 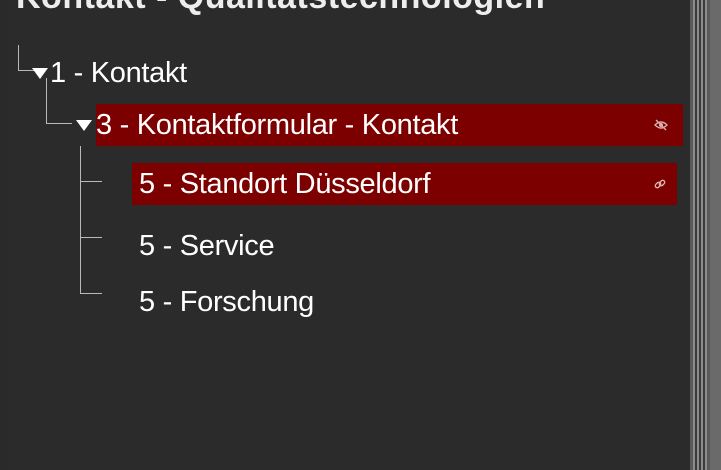 What do you see at coordinates (277, 124) in the screenshot?
I see `tree-item-label: 3 - Kontaktformular - Kontakt` at bounding box center [277, 124].